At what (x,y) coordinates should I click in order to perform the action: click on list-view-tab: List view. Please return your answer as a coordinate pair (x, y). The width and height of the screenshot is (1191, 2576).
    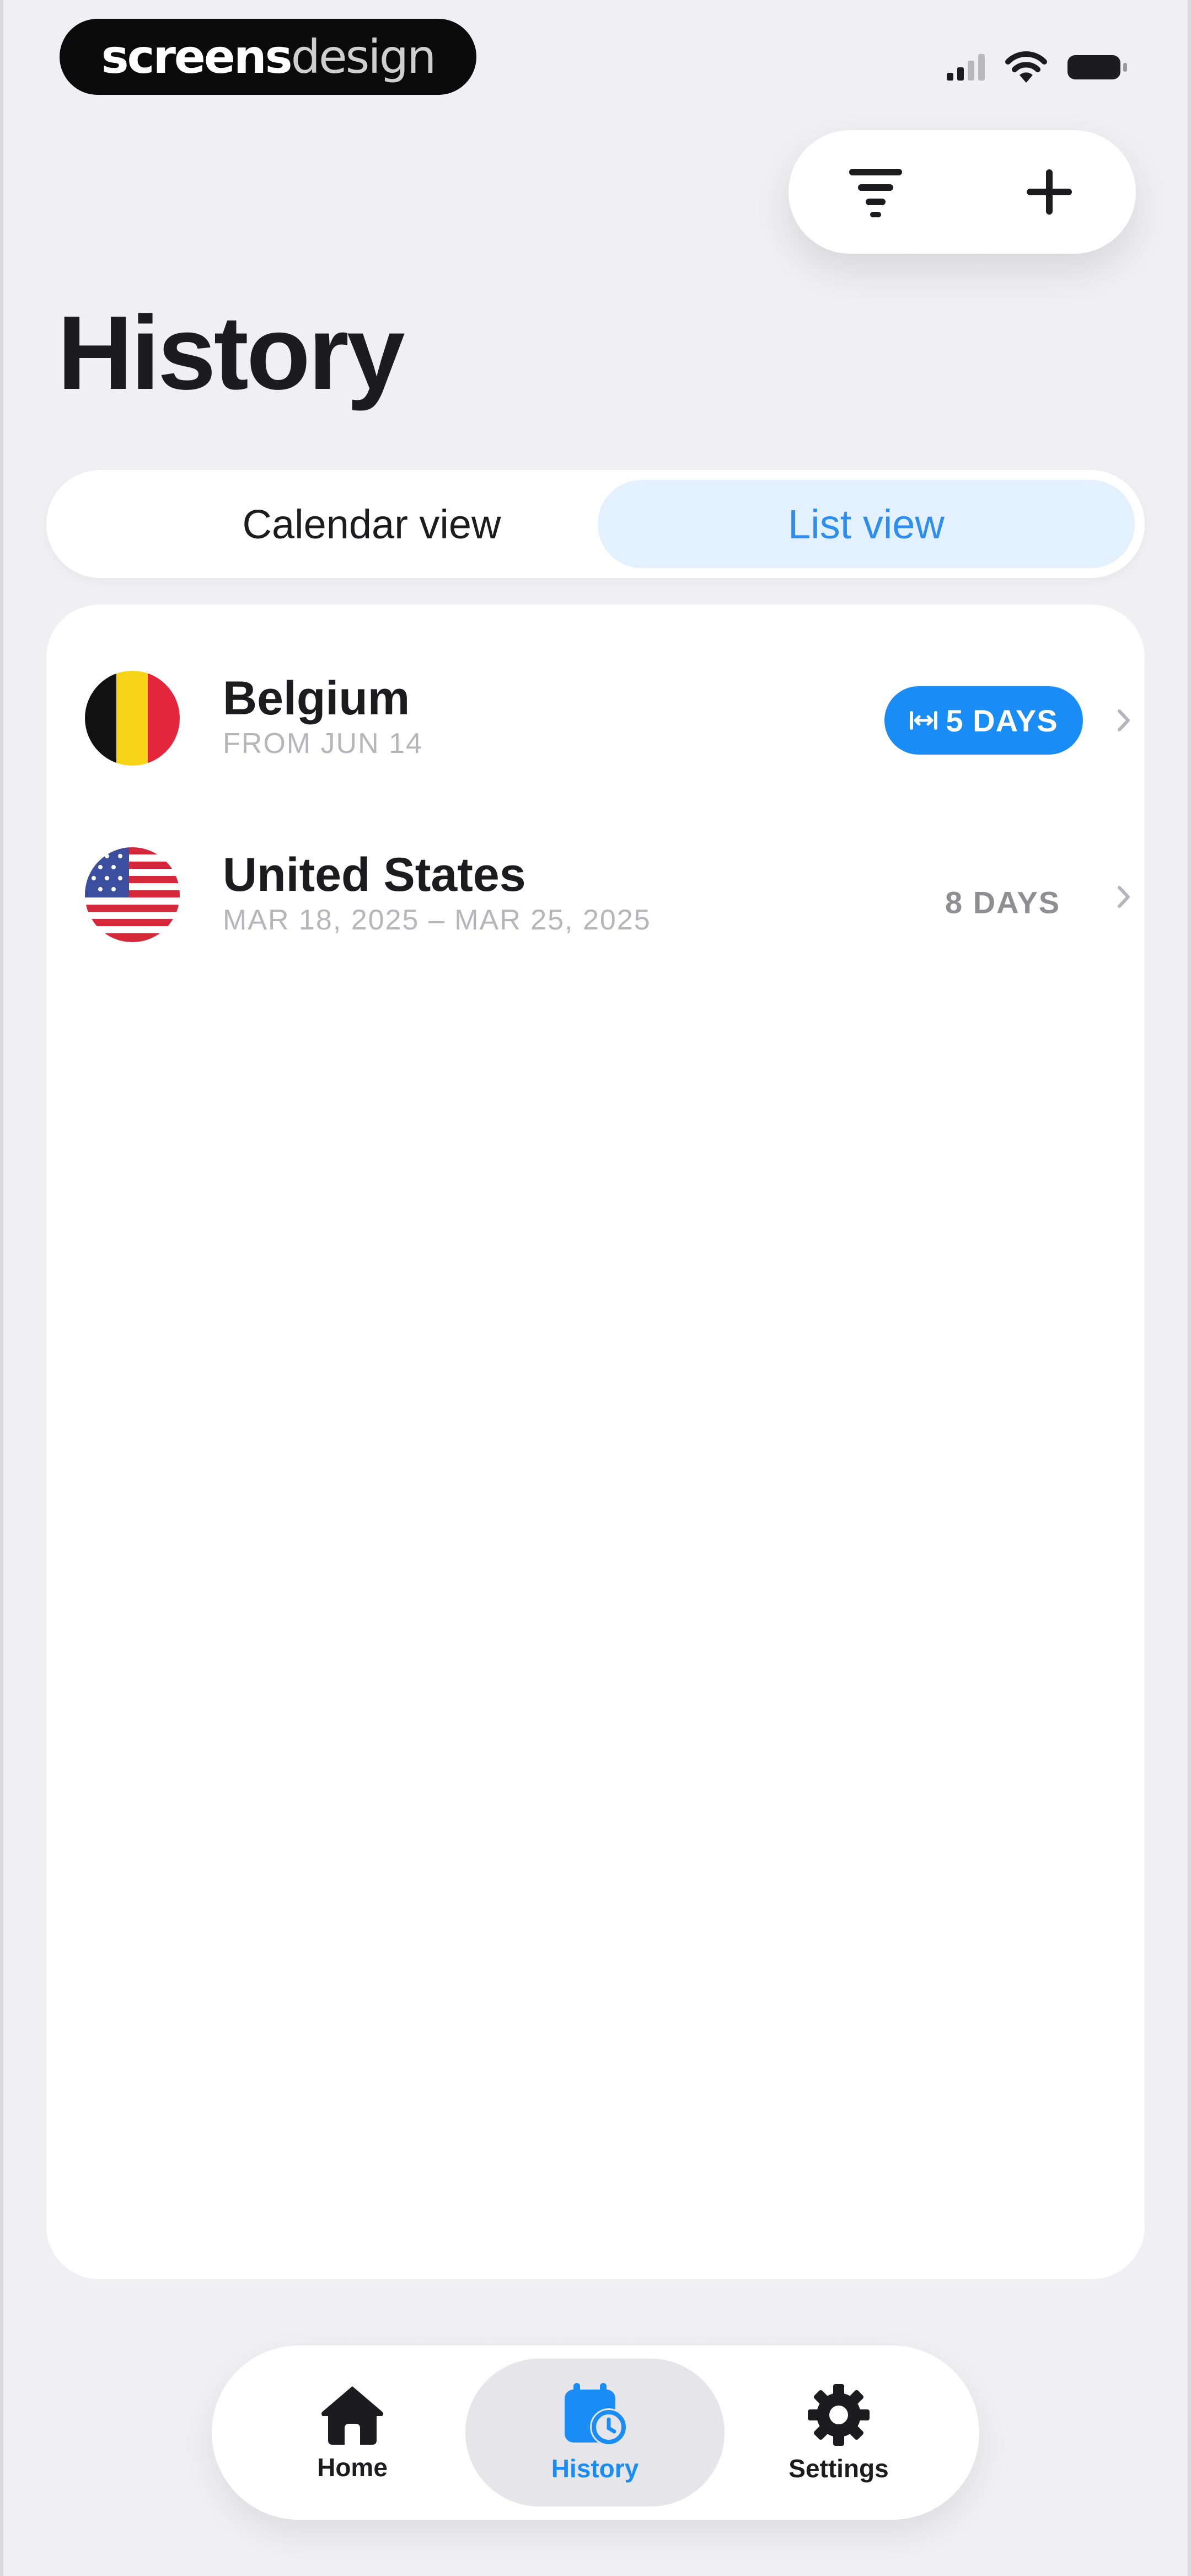
    Looking at the image, I should click on (867, 524).